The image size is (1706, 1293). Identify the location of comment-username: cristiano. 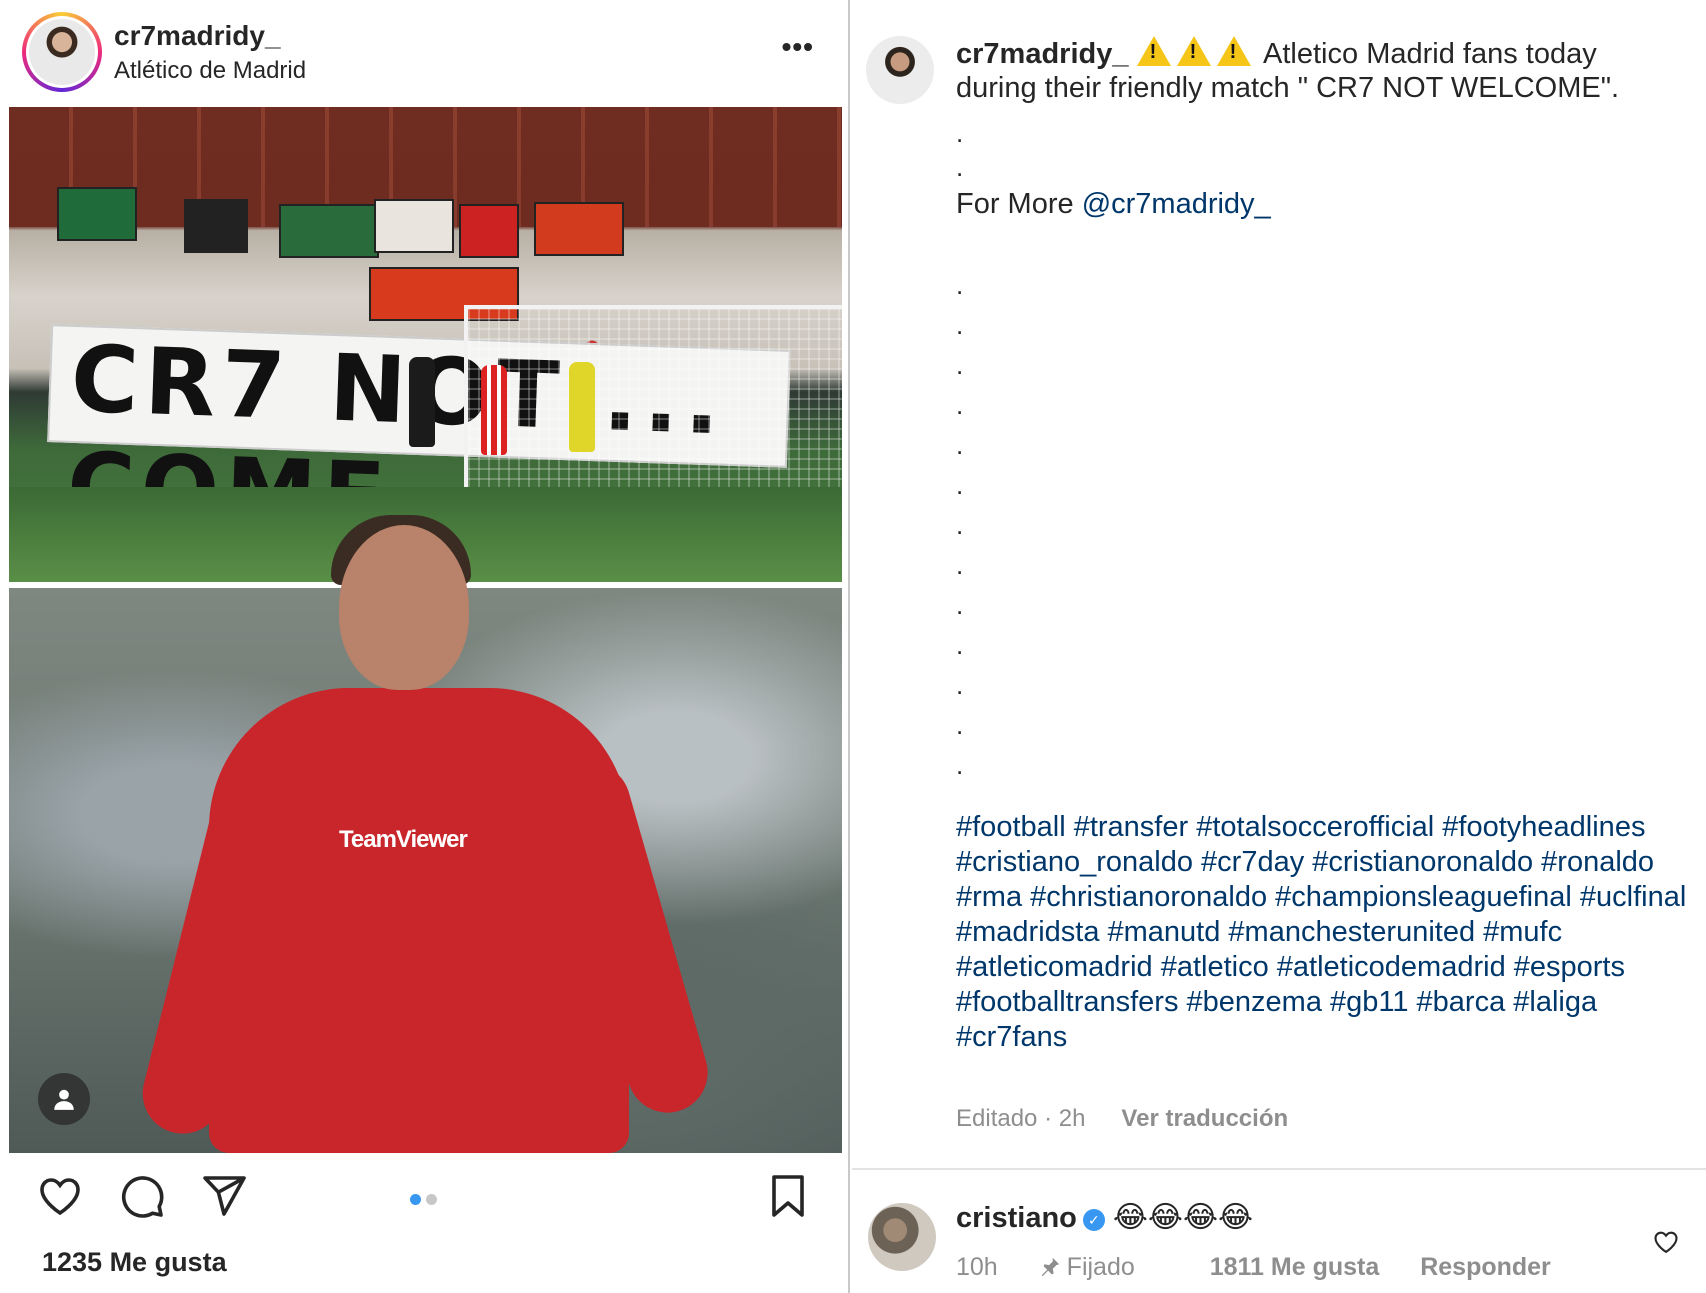
(1016, 1218).